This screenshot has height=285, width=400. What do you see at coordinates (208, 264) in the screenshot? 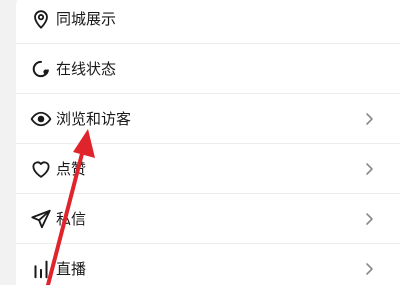
I see `menu-item-live: 直播` at bounding box center [208, 264].